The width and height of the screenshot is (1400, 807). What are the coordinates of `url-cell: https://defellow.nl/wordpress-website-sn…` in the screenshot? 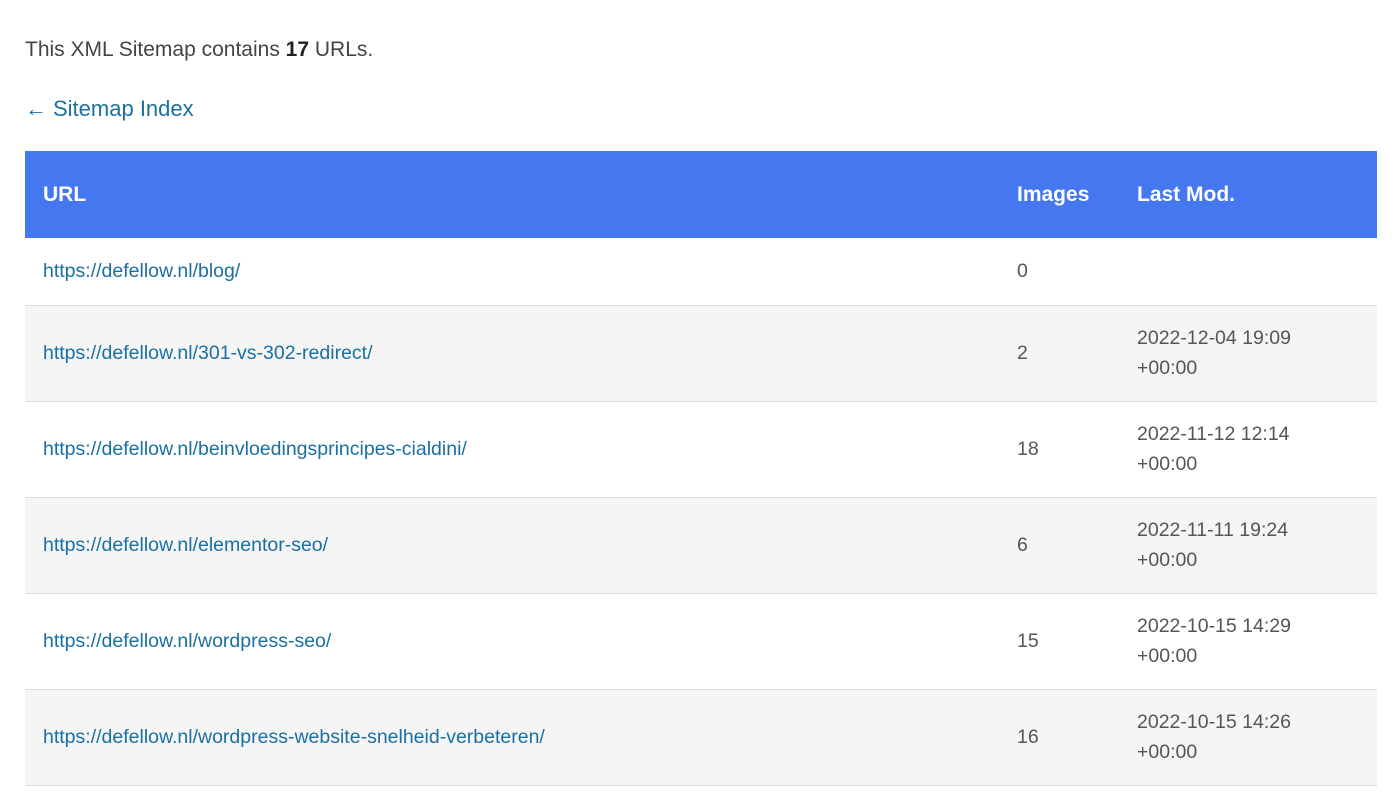 It's located at (512, 737).